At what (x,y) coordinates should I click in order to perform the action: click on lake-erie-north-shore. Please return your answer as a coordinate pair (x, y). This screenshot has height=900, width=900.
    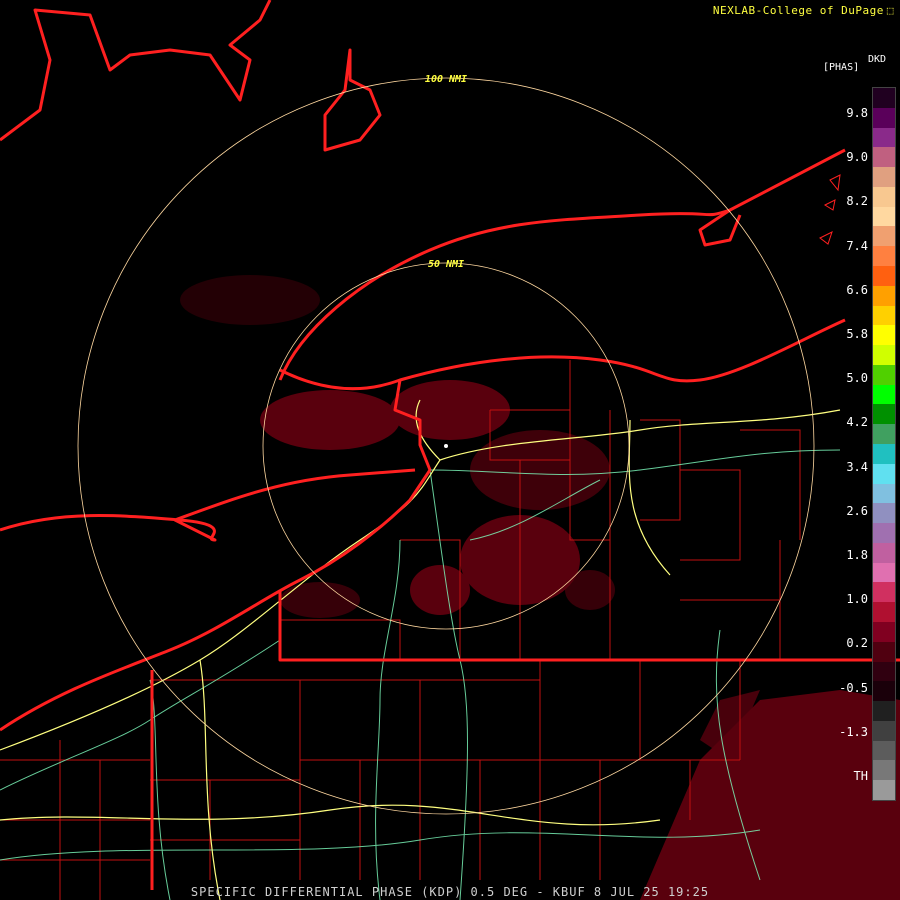
    Looking at the image, I should click on (208, 505).